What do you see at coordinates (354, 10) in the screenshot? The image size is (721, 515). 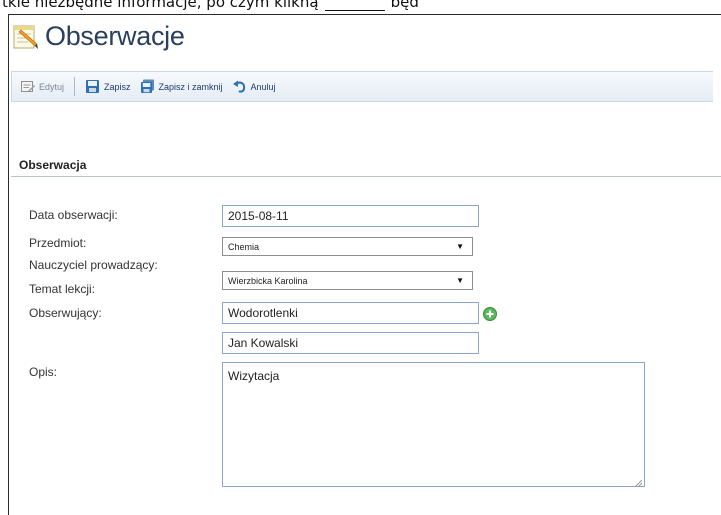 I see `instruction-text-underline` at bounding box center [354, 10].